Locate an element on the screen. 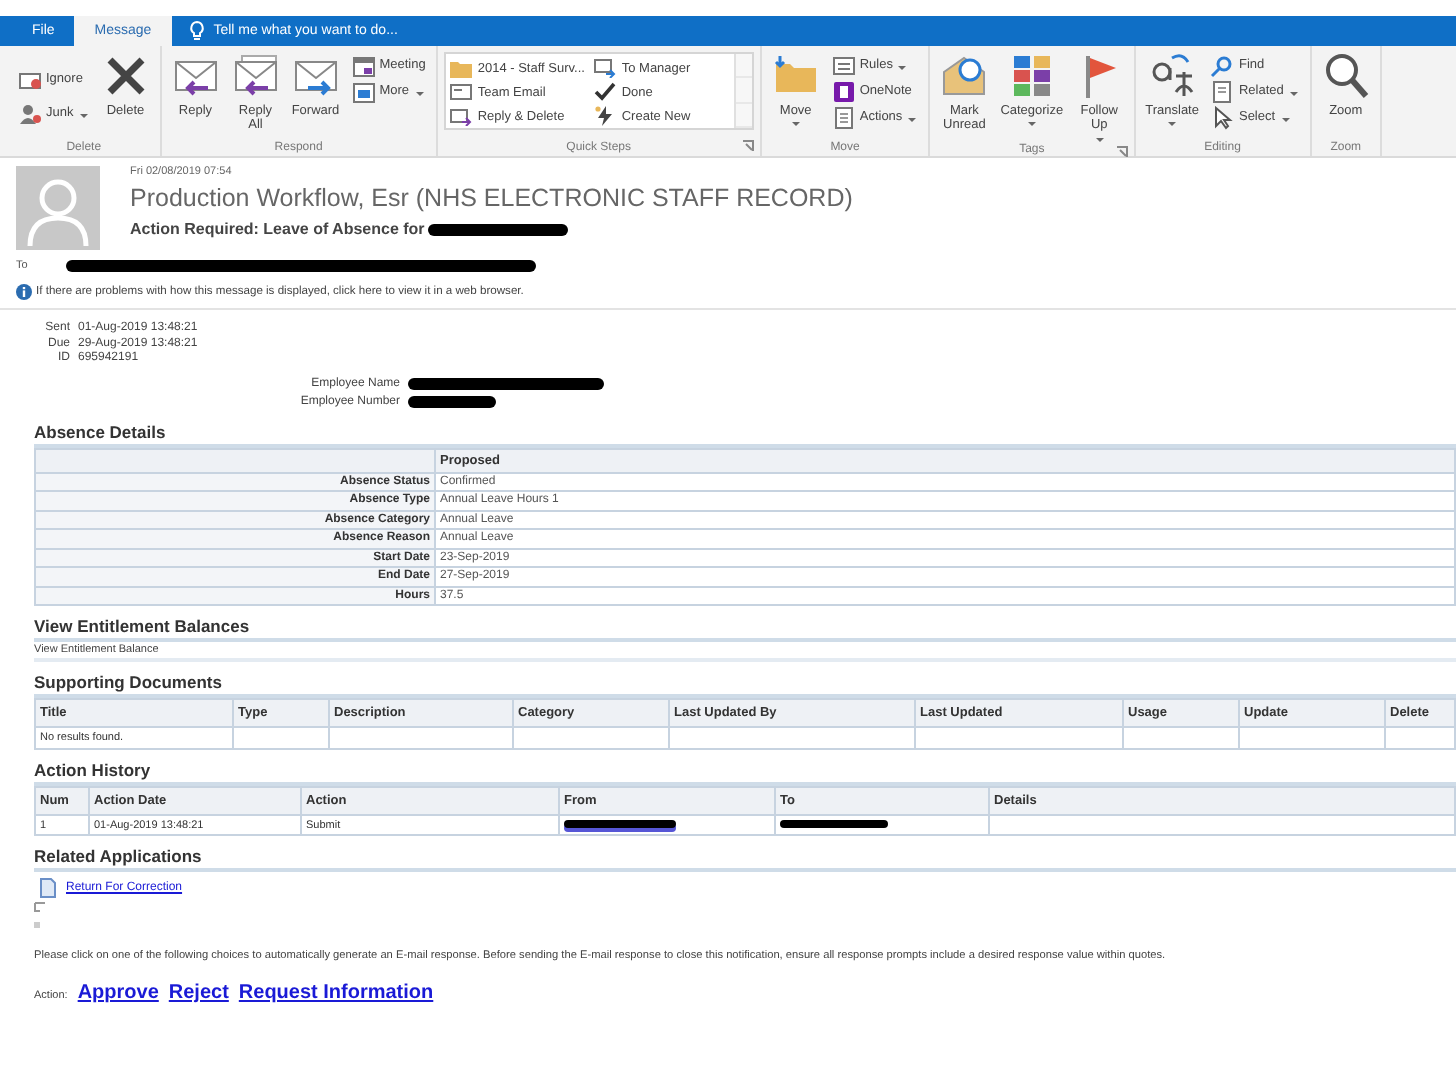  window-icon is located at coordinates (363, 91).